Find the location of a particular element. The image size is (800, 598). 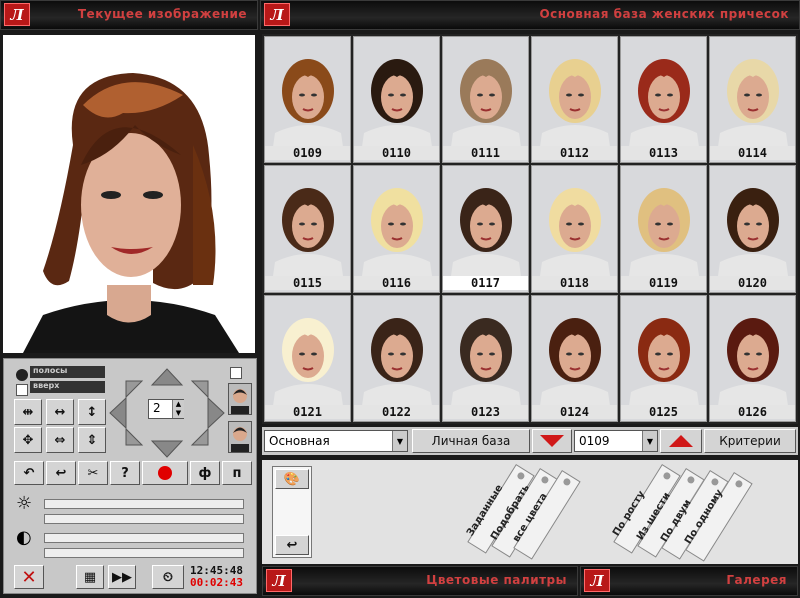

cut-button: ✂ is located at coordinates (93, 473).